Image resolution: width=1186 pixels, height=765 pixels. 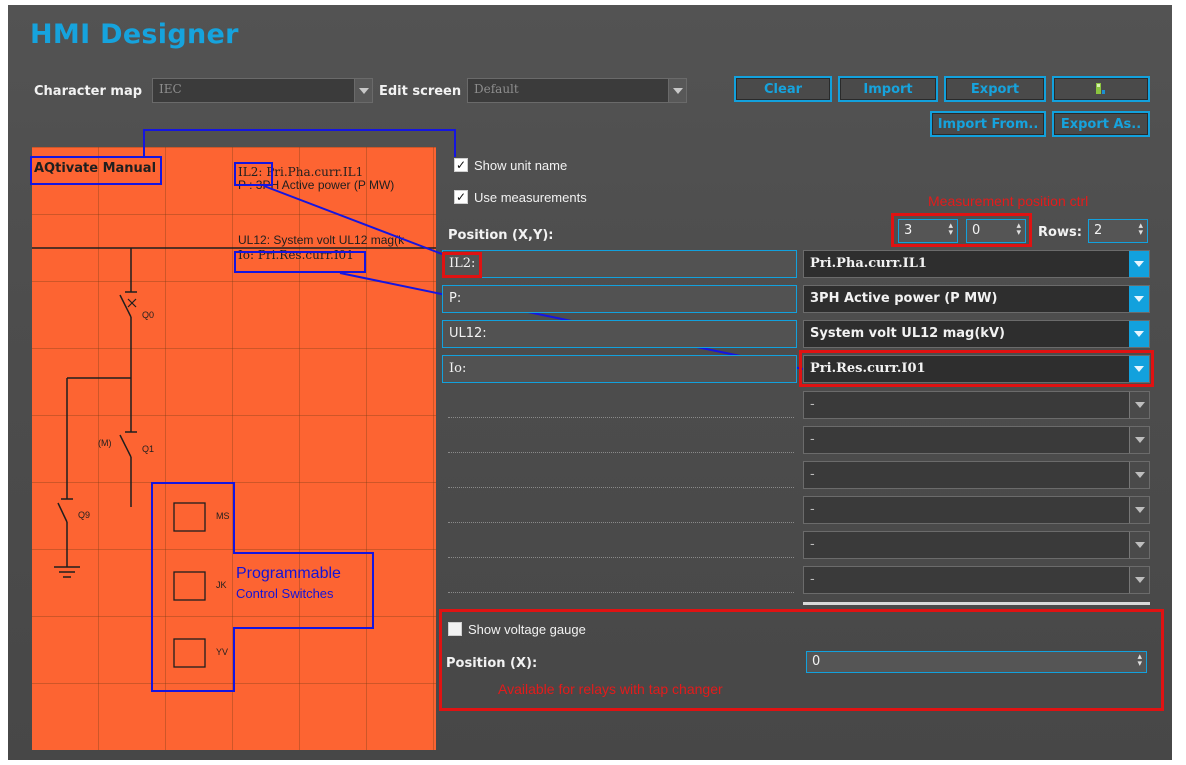 I want to click on measurement-label-field-io: Io:, so click(x=619, y=369).